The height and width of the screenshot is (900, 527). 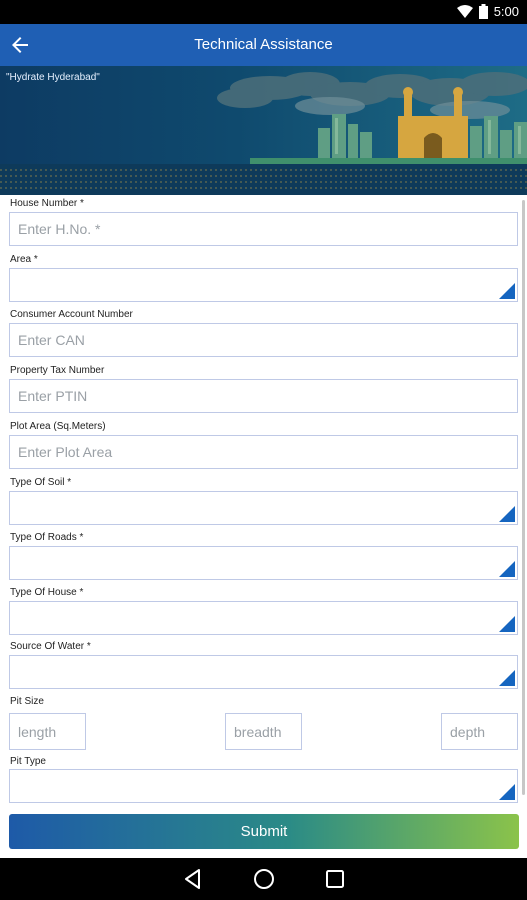 I want to click on header-banner: "Hydrate Hyderabad", so click(x=263, y=130).